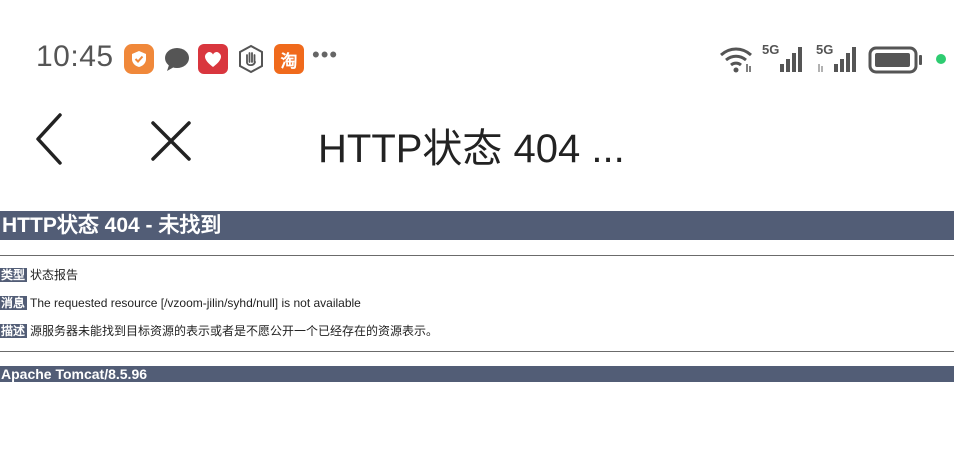  What do you see at coordinates (325, 54) in the screenshot?
I see `more-notifications-icon: •••` at bounding box center [325, 54].